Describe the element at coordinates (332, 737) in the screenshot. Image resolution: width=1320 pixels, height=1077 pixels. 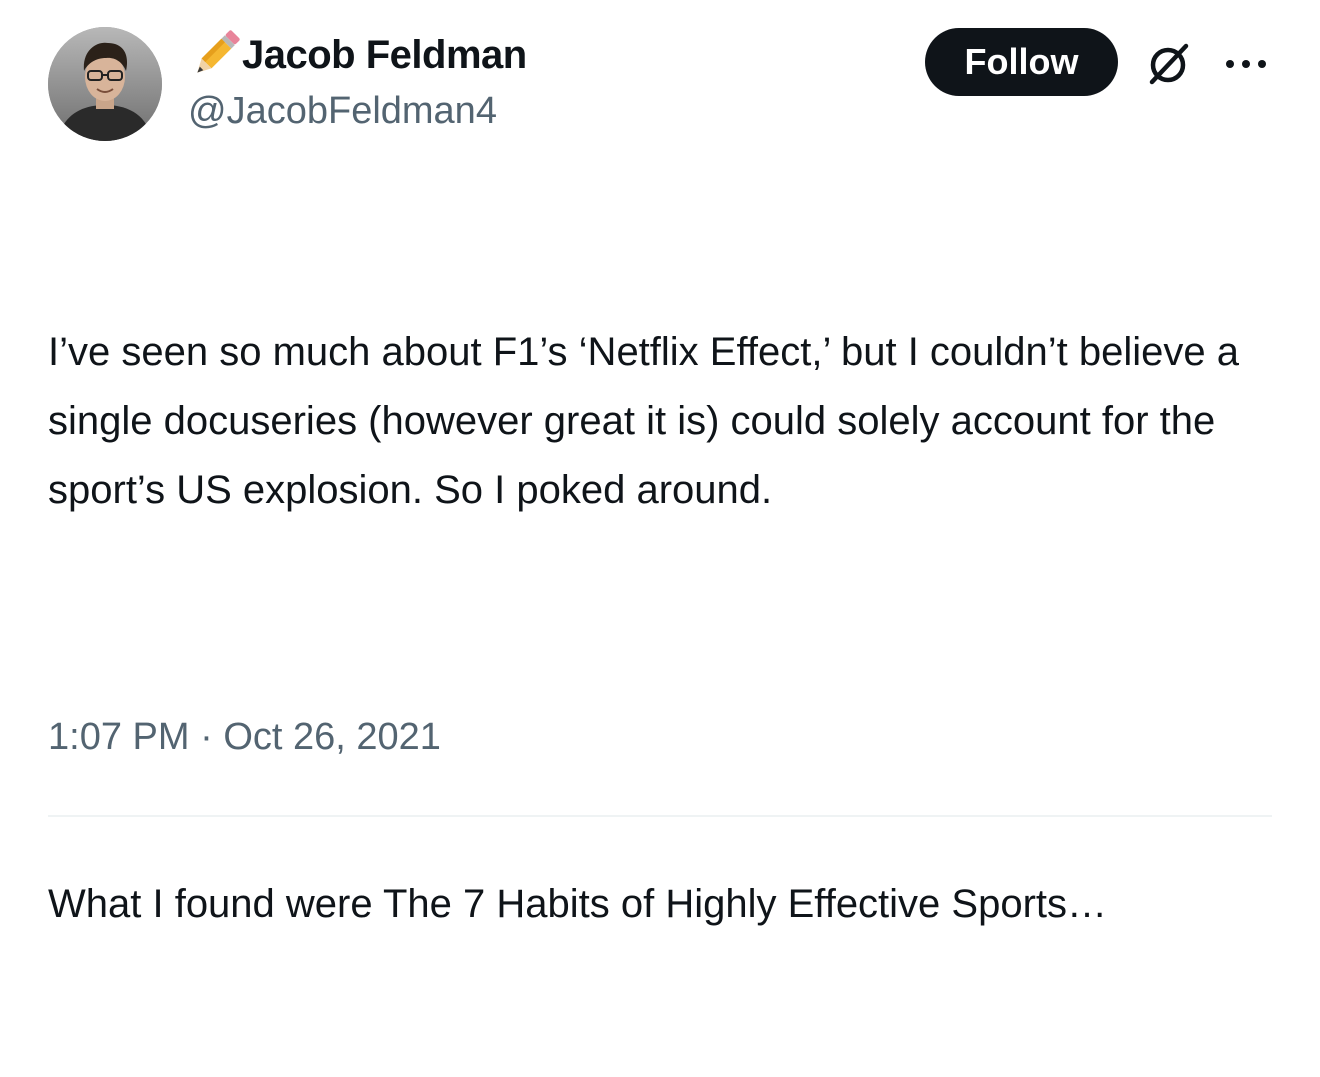
I see `tweet-date: Oct 26, 2021` at that location.